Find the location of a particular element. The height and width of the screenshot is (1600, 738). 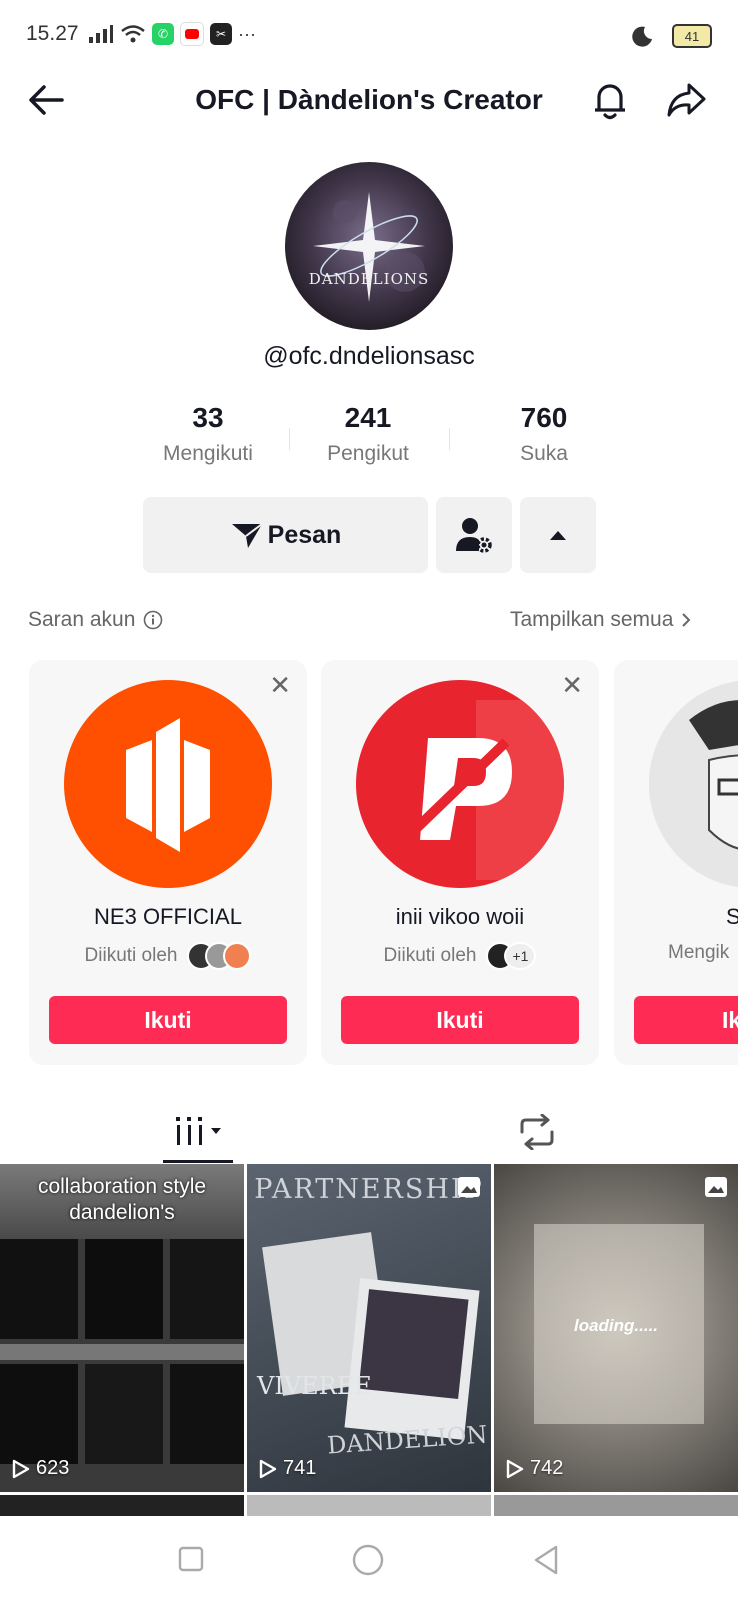

show-all-label: Tampilkan semua is located at coordinates (592, 619).